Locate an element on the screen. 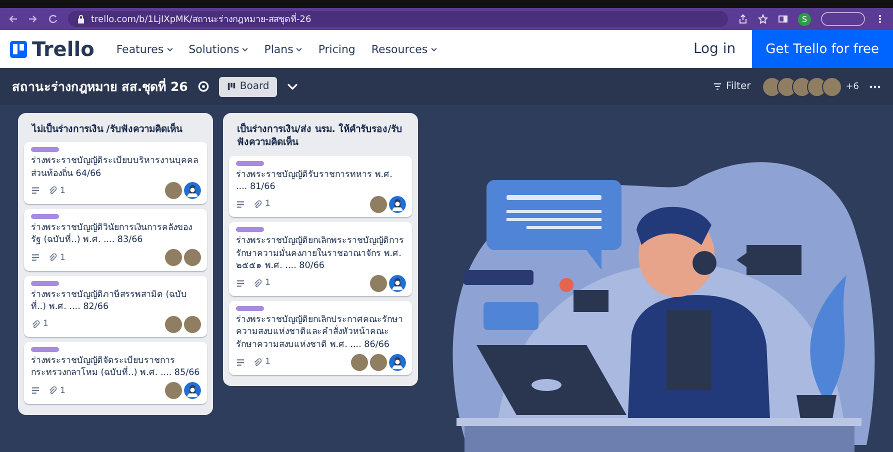  trello-logo-icon is located at coordinates (18, 49).